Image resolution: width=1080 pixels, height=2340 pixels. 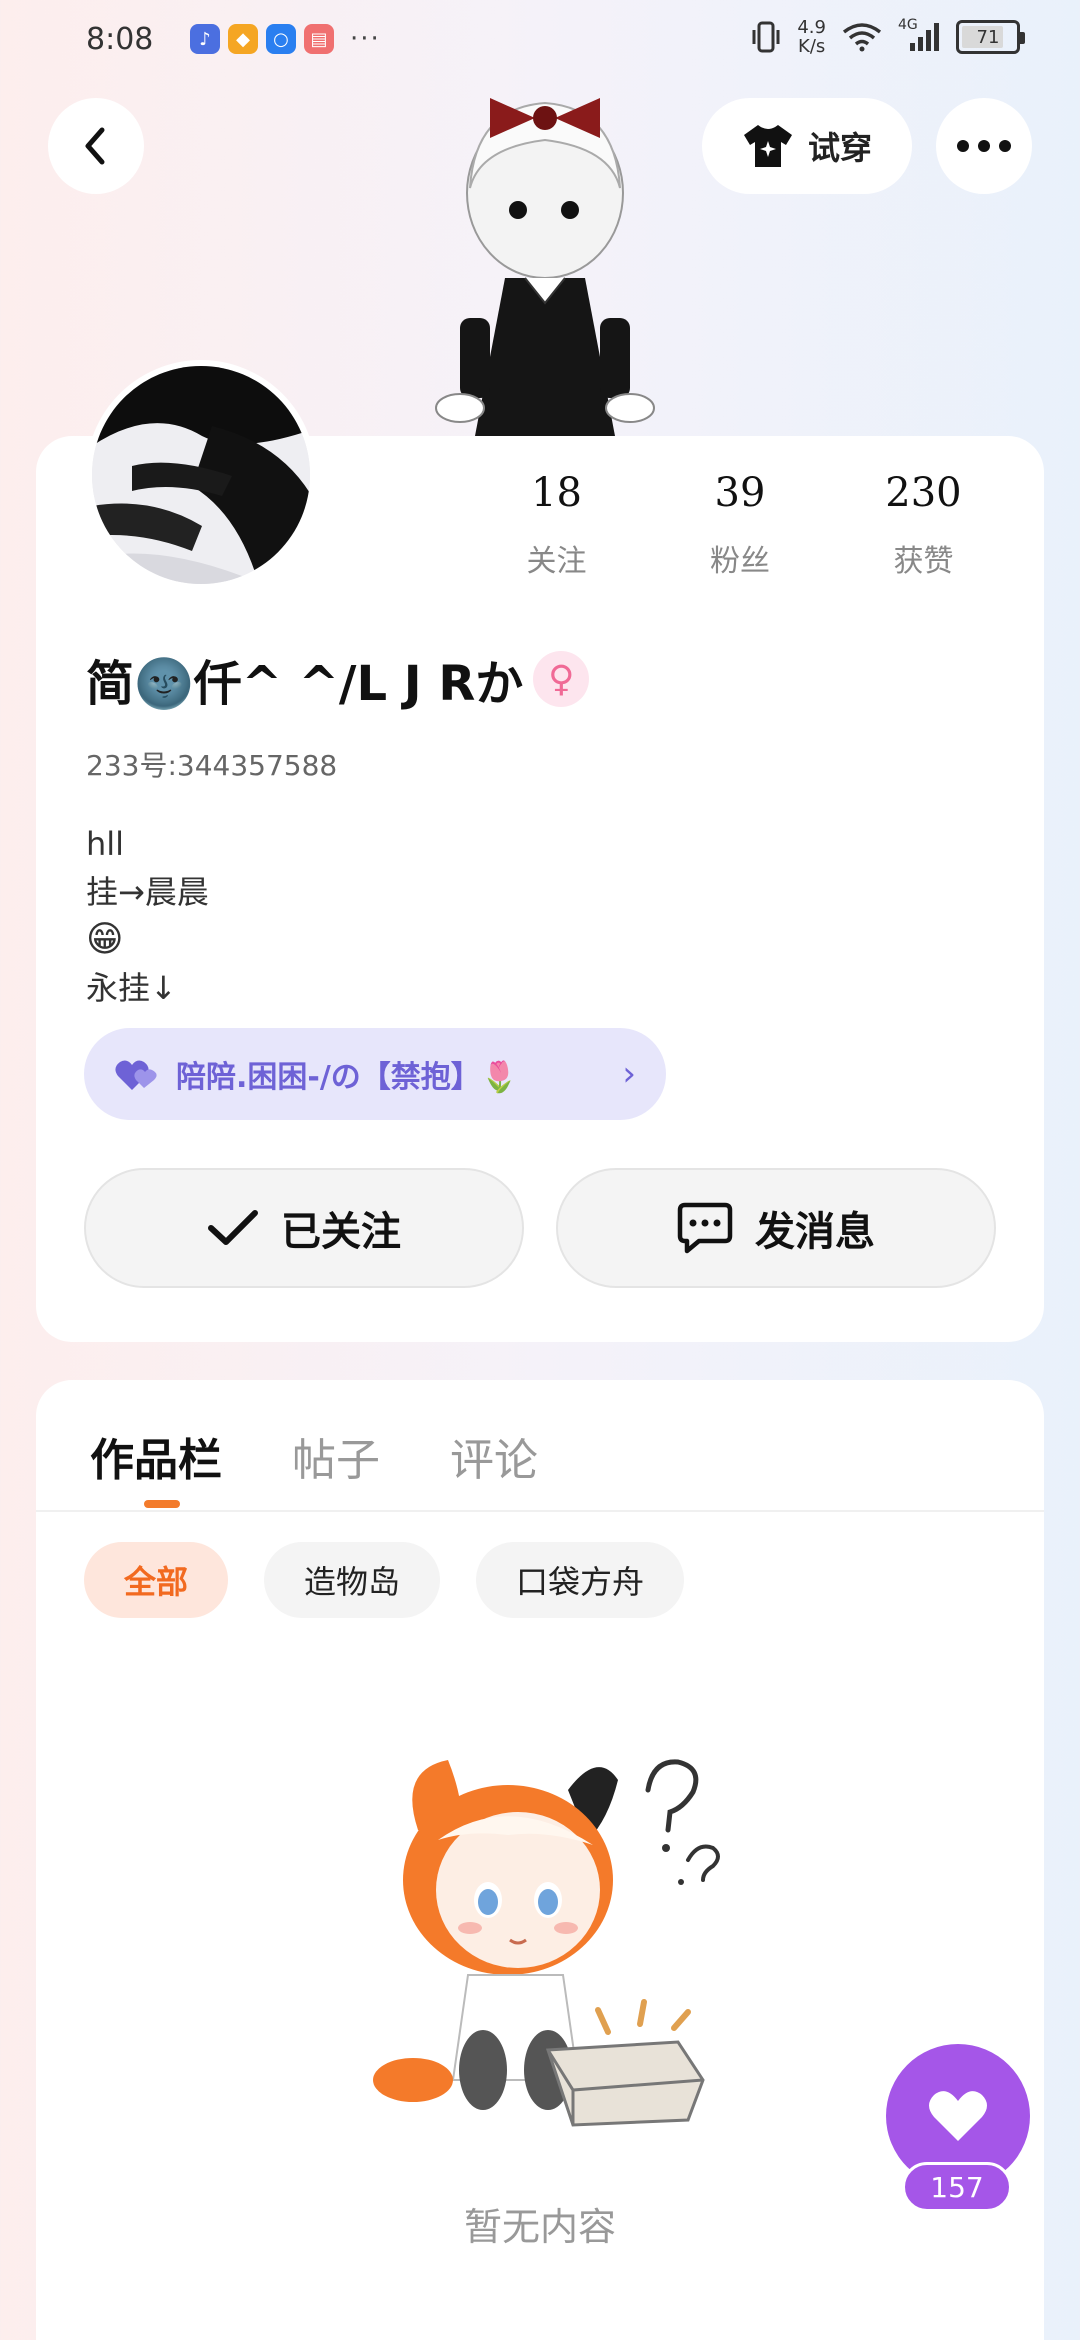 I want to click on heart-icon, so click(x=958, y=2116).